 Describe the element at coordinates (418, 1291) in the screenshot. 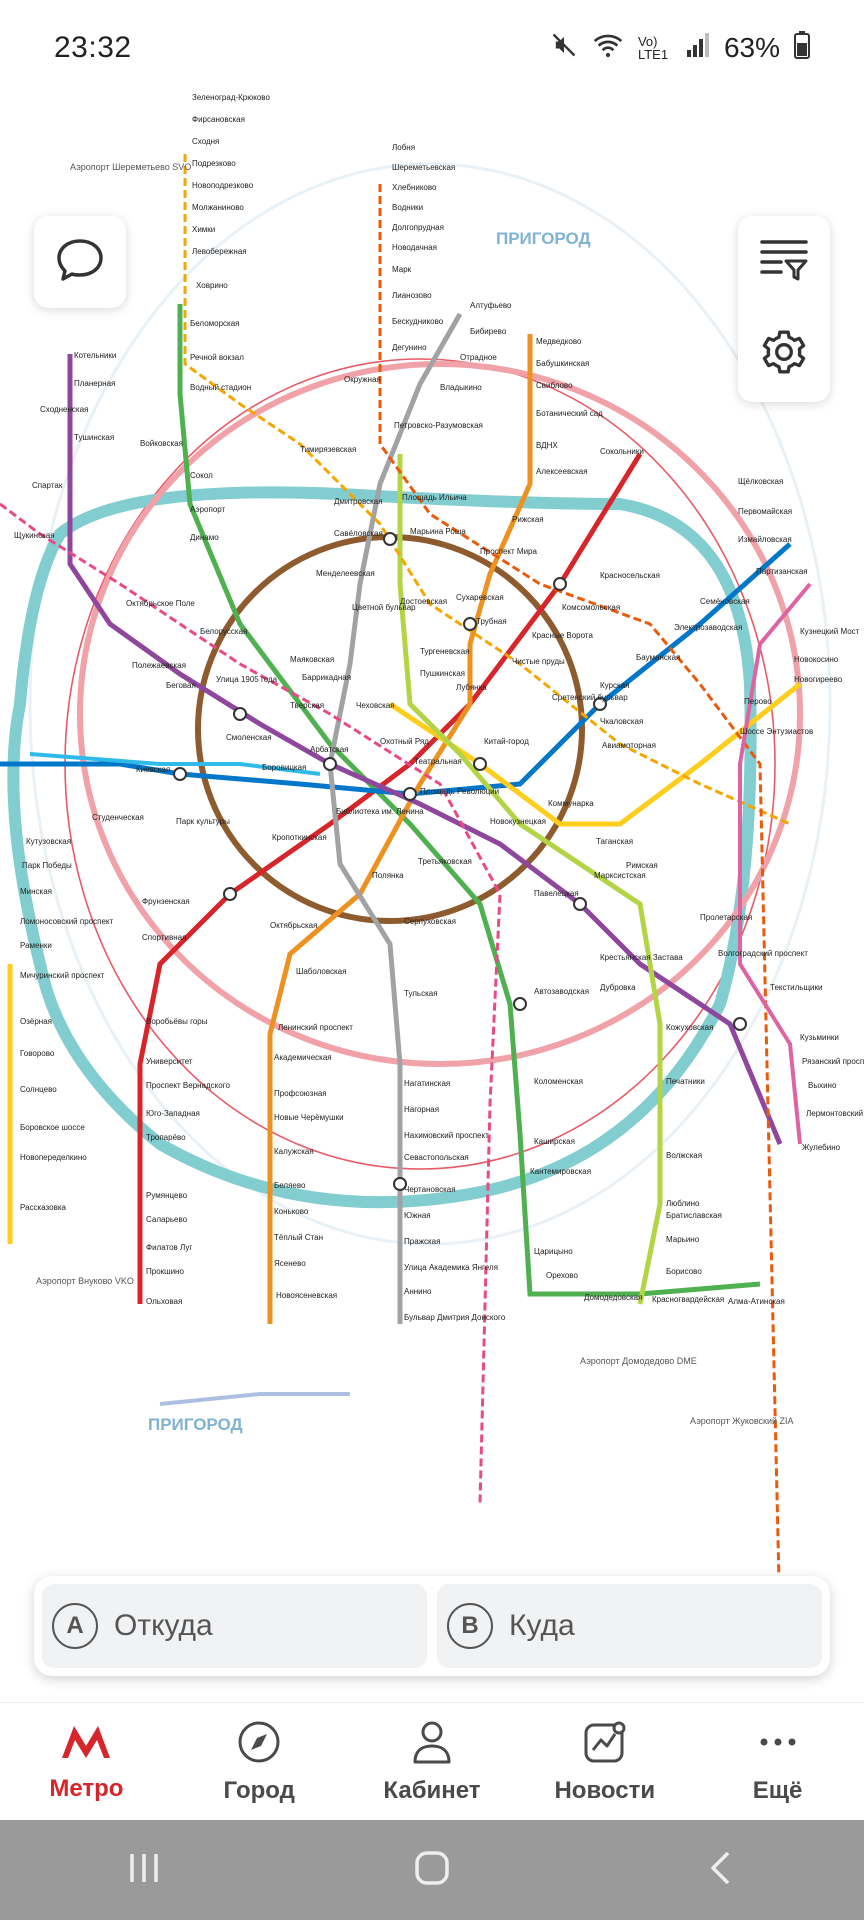

I see `svg-text: Аннино` at that location.